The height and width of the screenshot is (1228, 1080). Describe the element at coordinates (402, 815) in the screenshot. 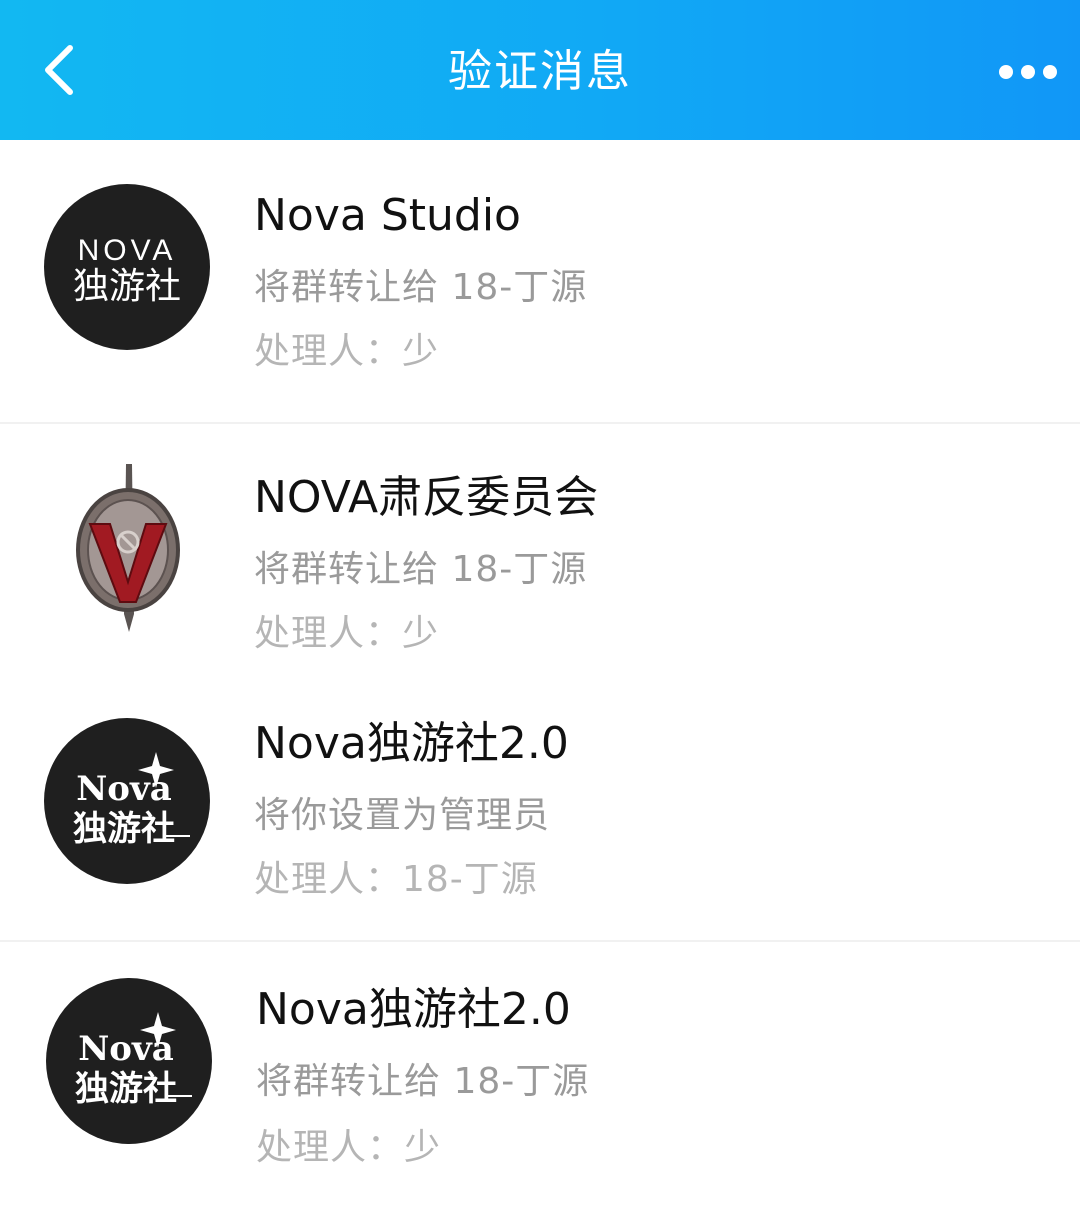

I see `message-action: 将你设置为管理员` at that location.